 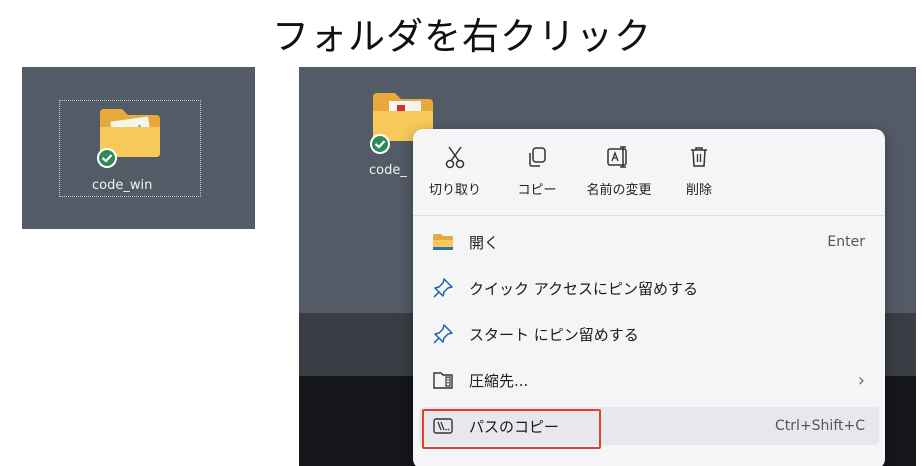 What do you see at coordinates (484, 242) in the screenshot?
I see `menu-item-label: 開く` at bounding box center [484, 242].